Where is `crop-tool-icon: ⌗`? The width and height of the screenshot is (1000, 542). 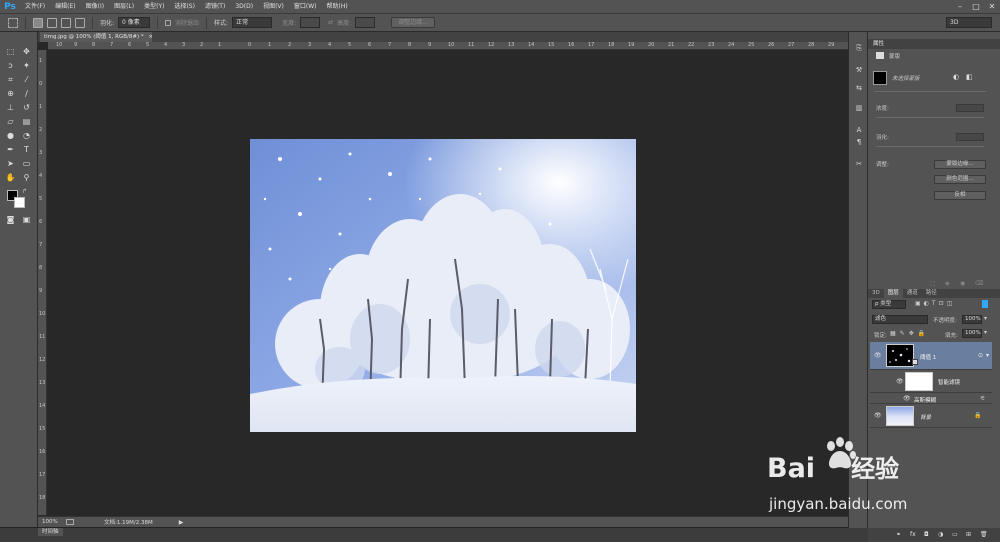 crop-tool-icon: ⌗ is located at coordinates (10, 80).